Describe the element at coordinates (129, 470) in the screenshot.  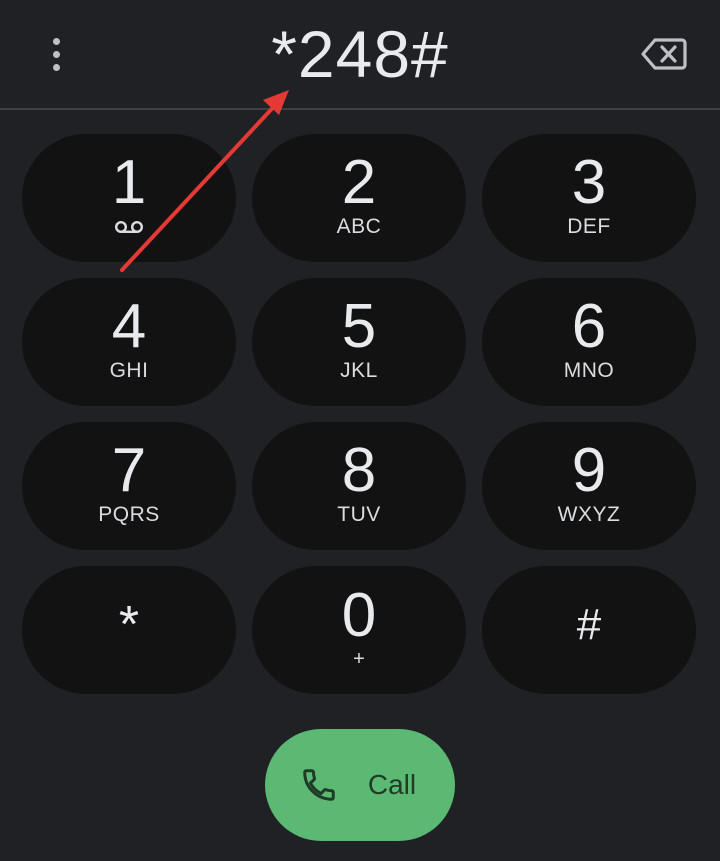
I see `key-digit: 7` at that location.